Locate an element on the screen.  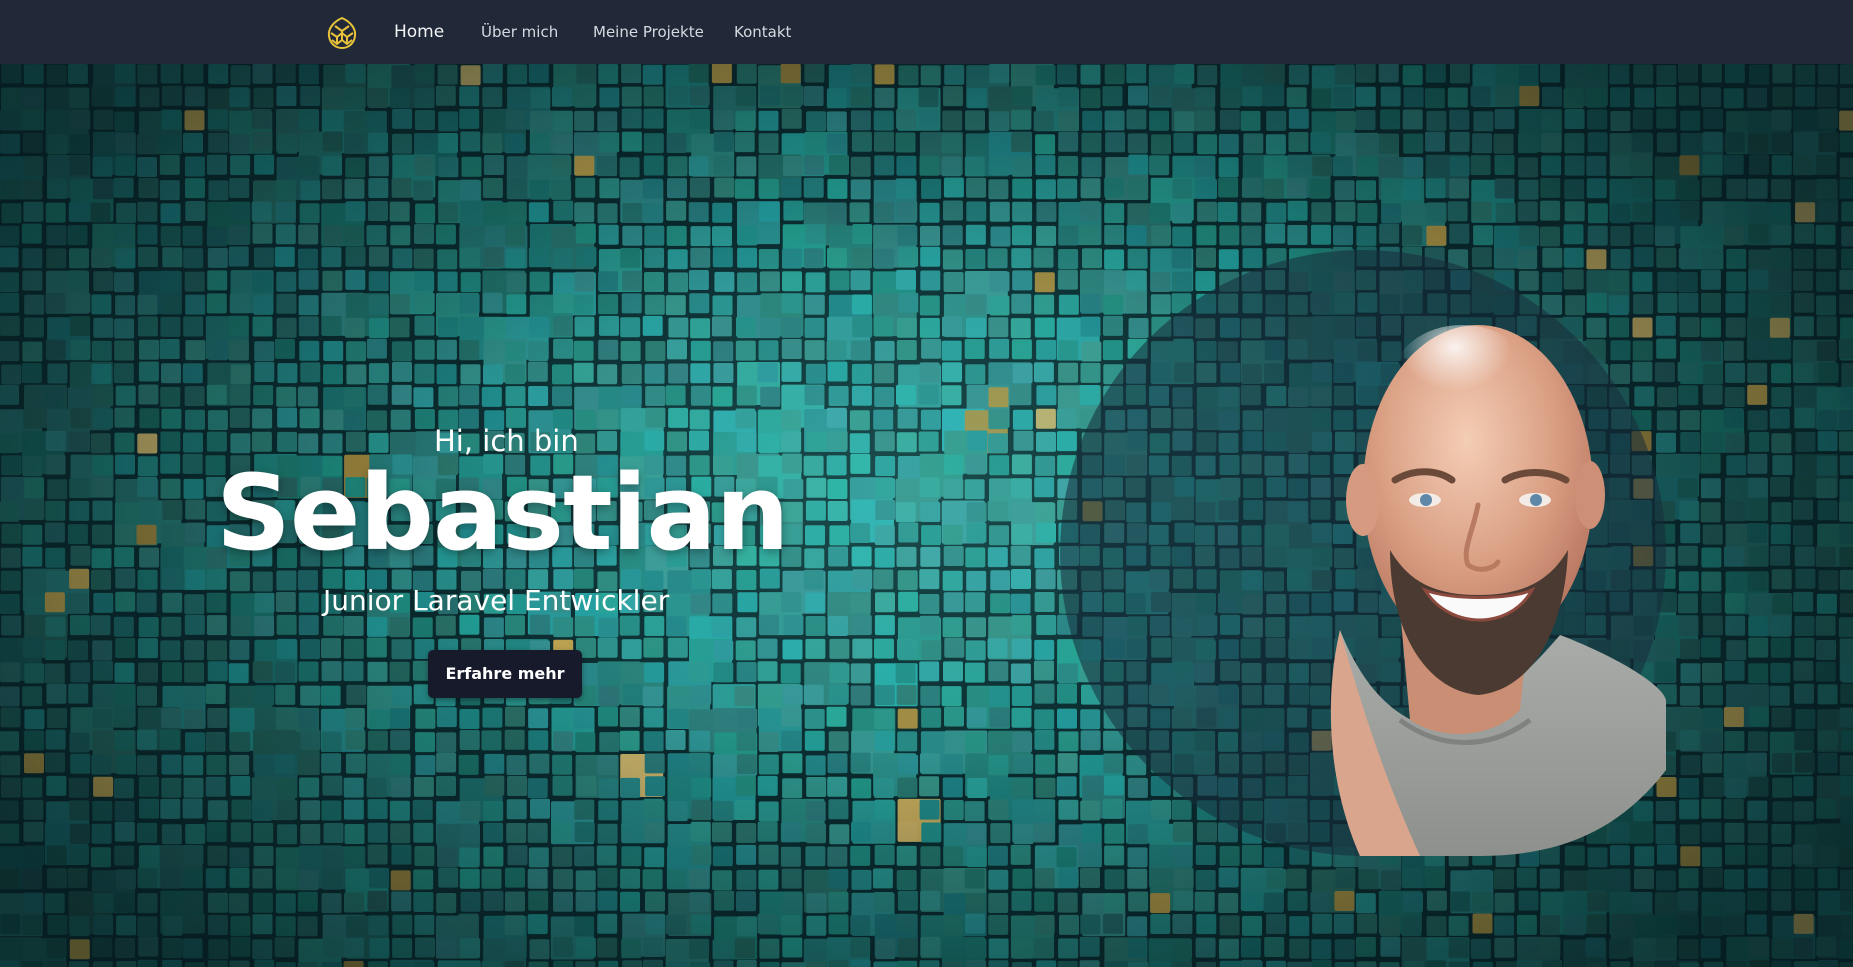
hero-name: Sebastian is located at coordinates (503, 513).